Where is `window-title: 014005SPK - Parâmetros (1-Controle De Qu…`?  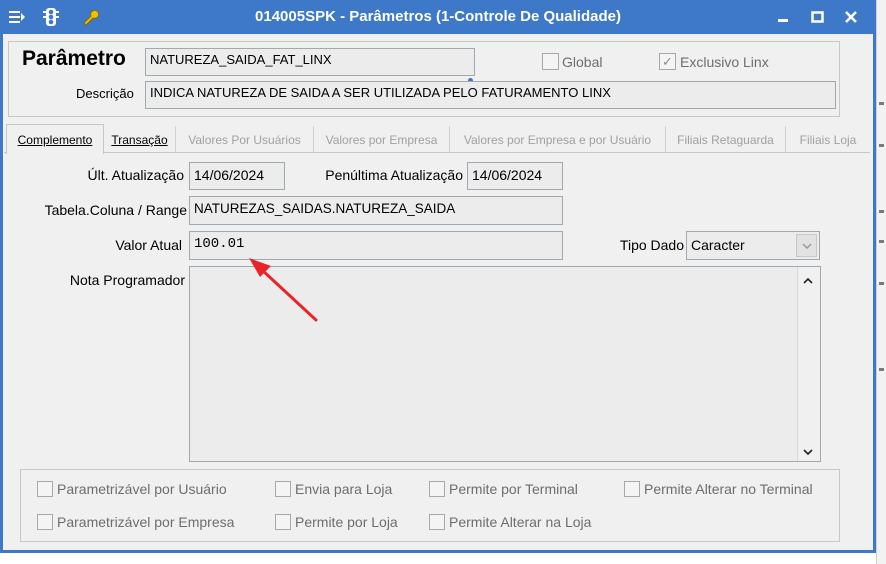 window-title: 014005SPK - Parâmetros (1-Controle De Qu… is located at coordinates (438, 16).